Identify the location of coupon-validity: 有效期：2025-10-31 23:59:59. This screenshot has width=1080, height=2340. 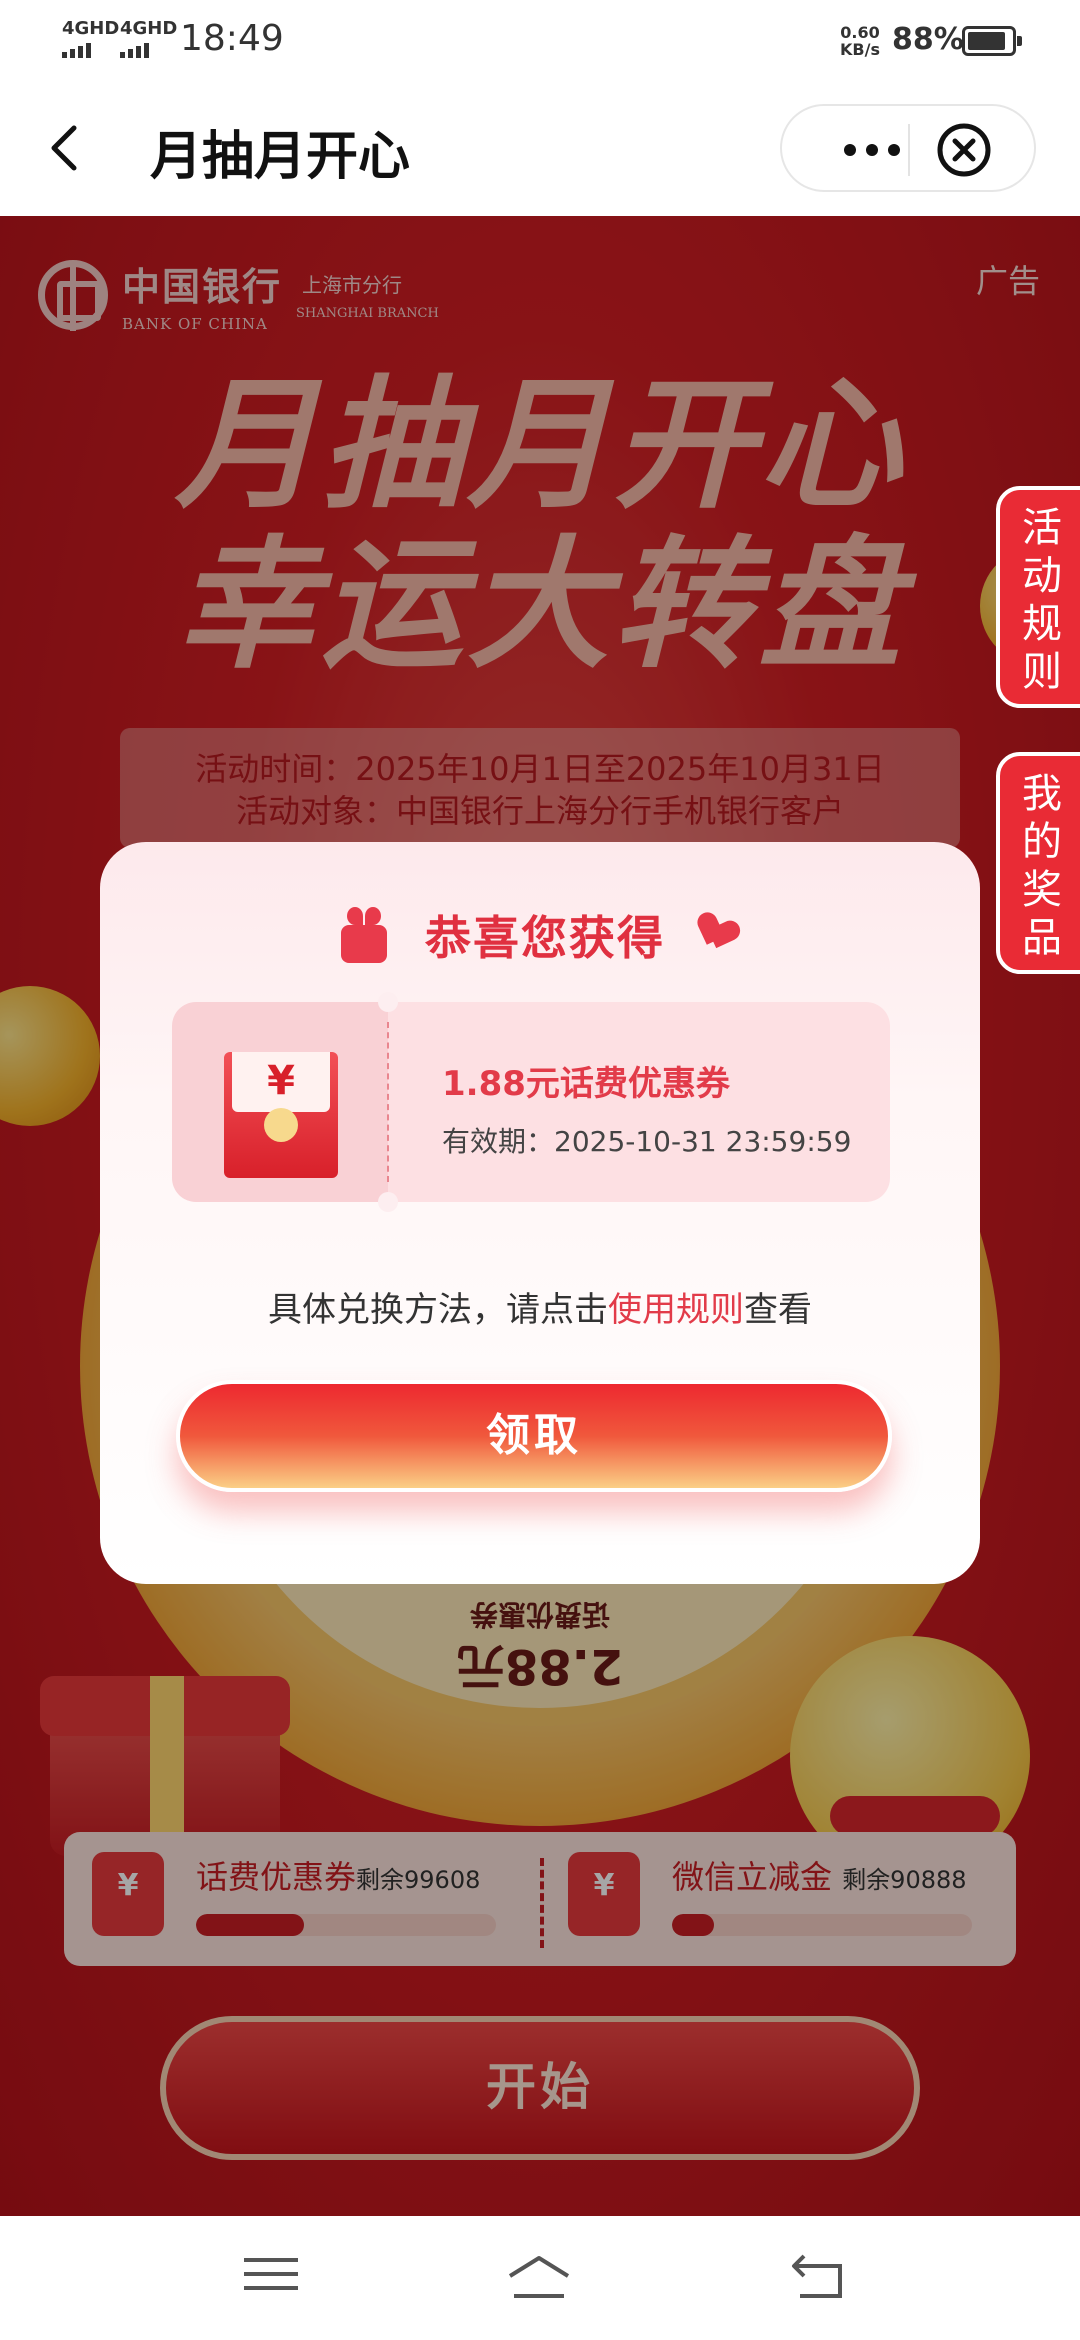
(647, 1141).